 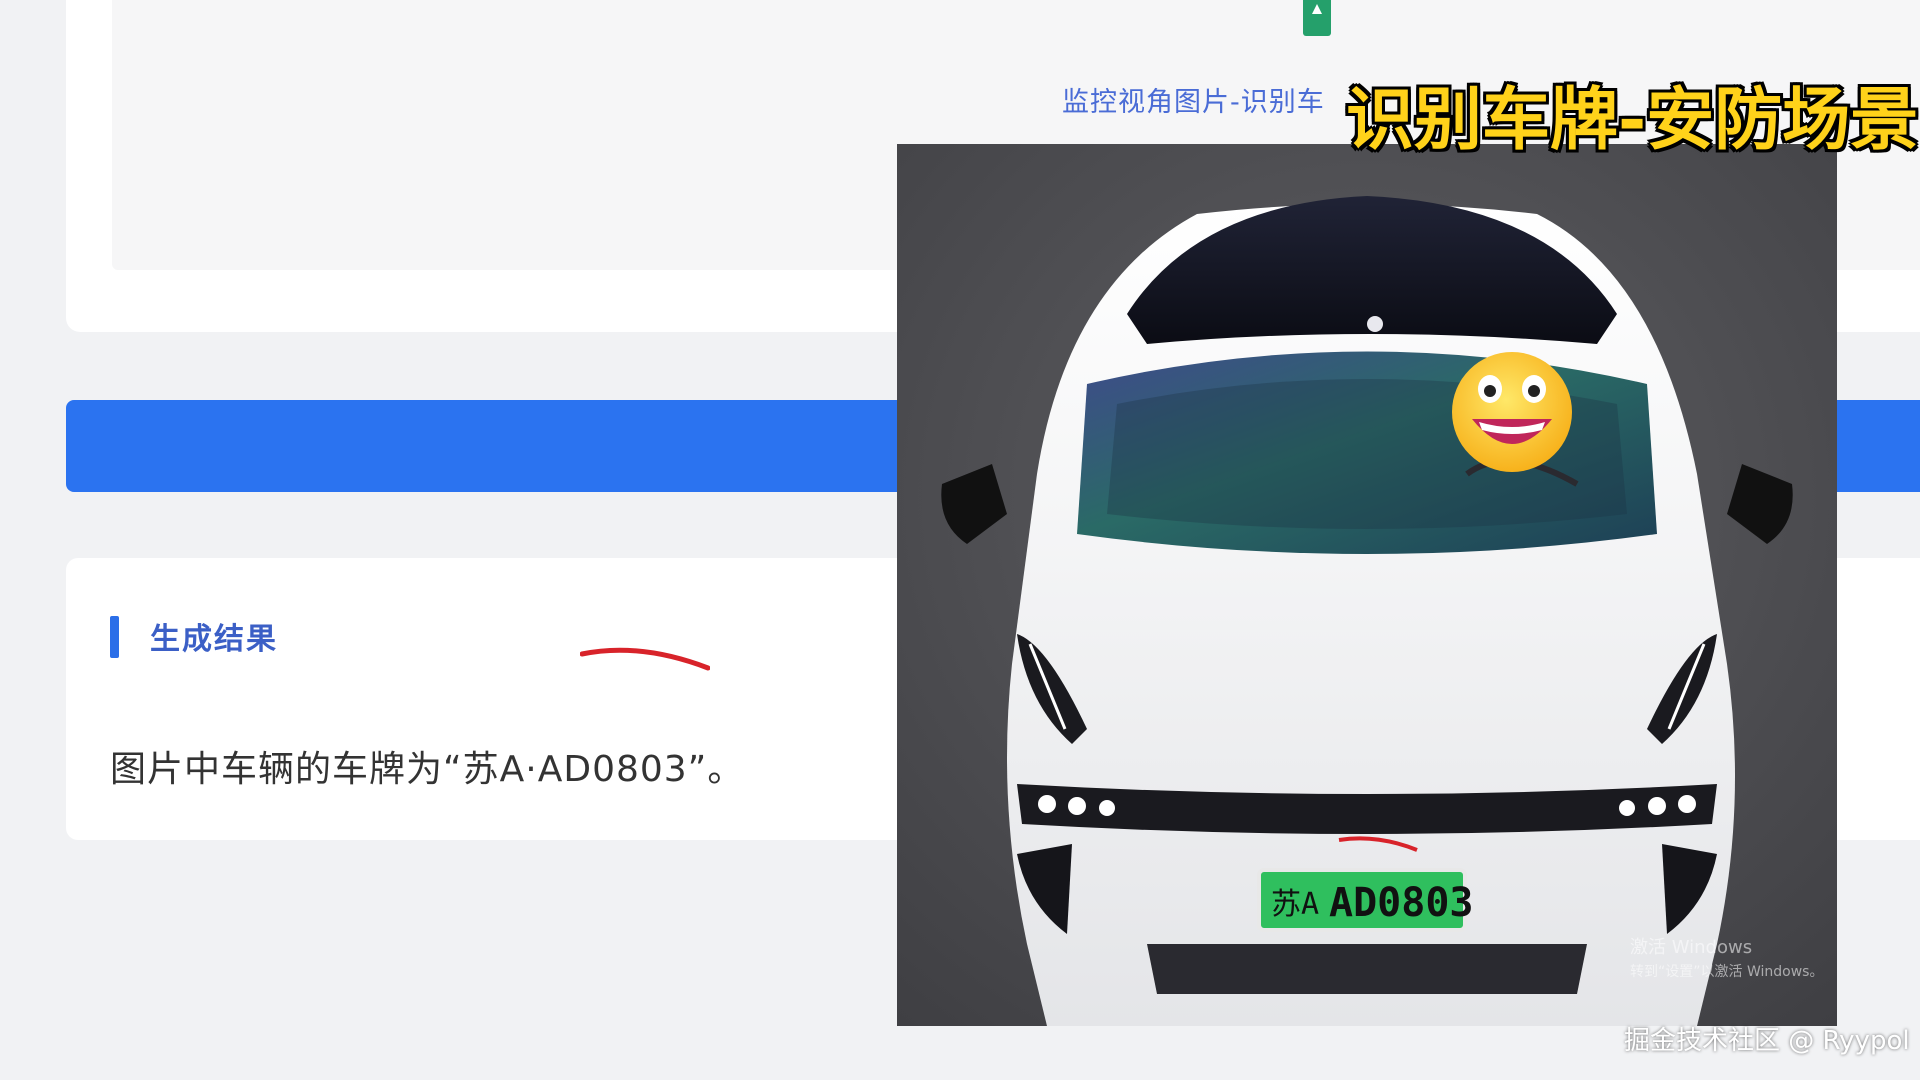 What do you see at coordinates (1401, 903) in the screenshot?
I see `plate-number: AD0803` at bounding box center [1401, 903].